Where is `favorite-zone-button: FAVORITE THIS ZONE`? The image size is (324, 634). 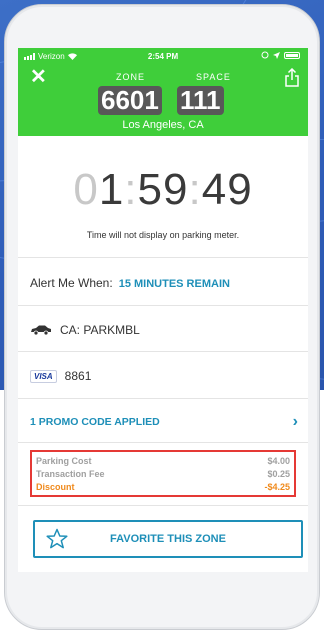
favorite-zone-button: FAVORITE THIS ZONE is located at coordinates (168, 539).